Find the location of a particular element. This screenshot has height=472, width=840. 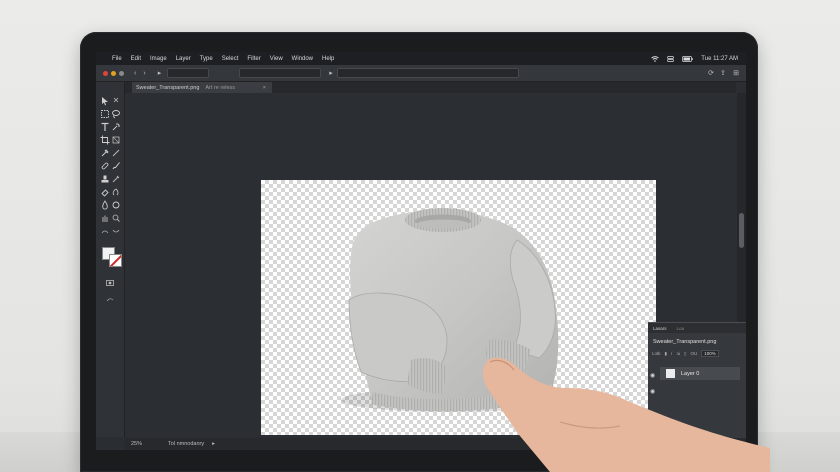

document-tab-subtitle: Art re reless is located at coordinates (220, 87).